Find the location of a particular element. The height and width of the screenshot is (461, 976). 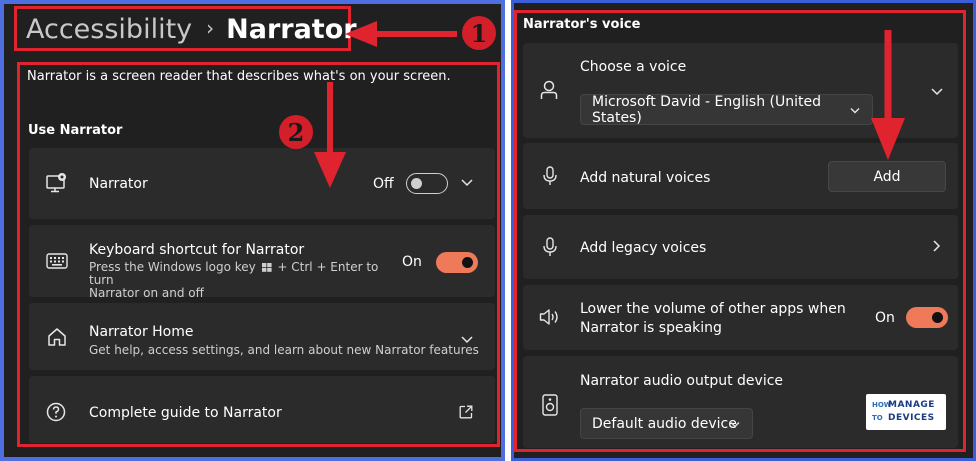

breadcrumb: Accessibility › Narrator is located at coordinates (191, 30).